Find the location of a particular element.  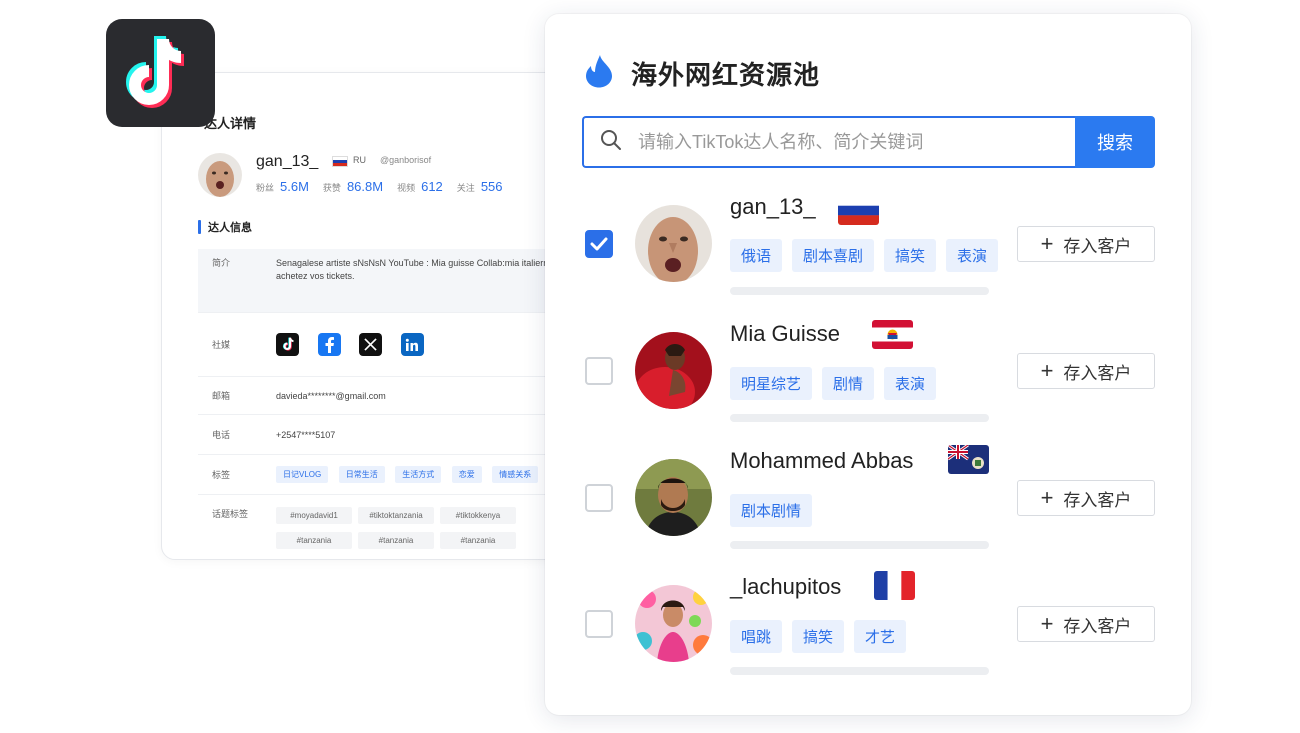

social-label: 社媒 is located at coordinates (221, 345).